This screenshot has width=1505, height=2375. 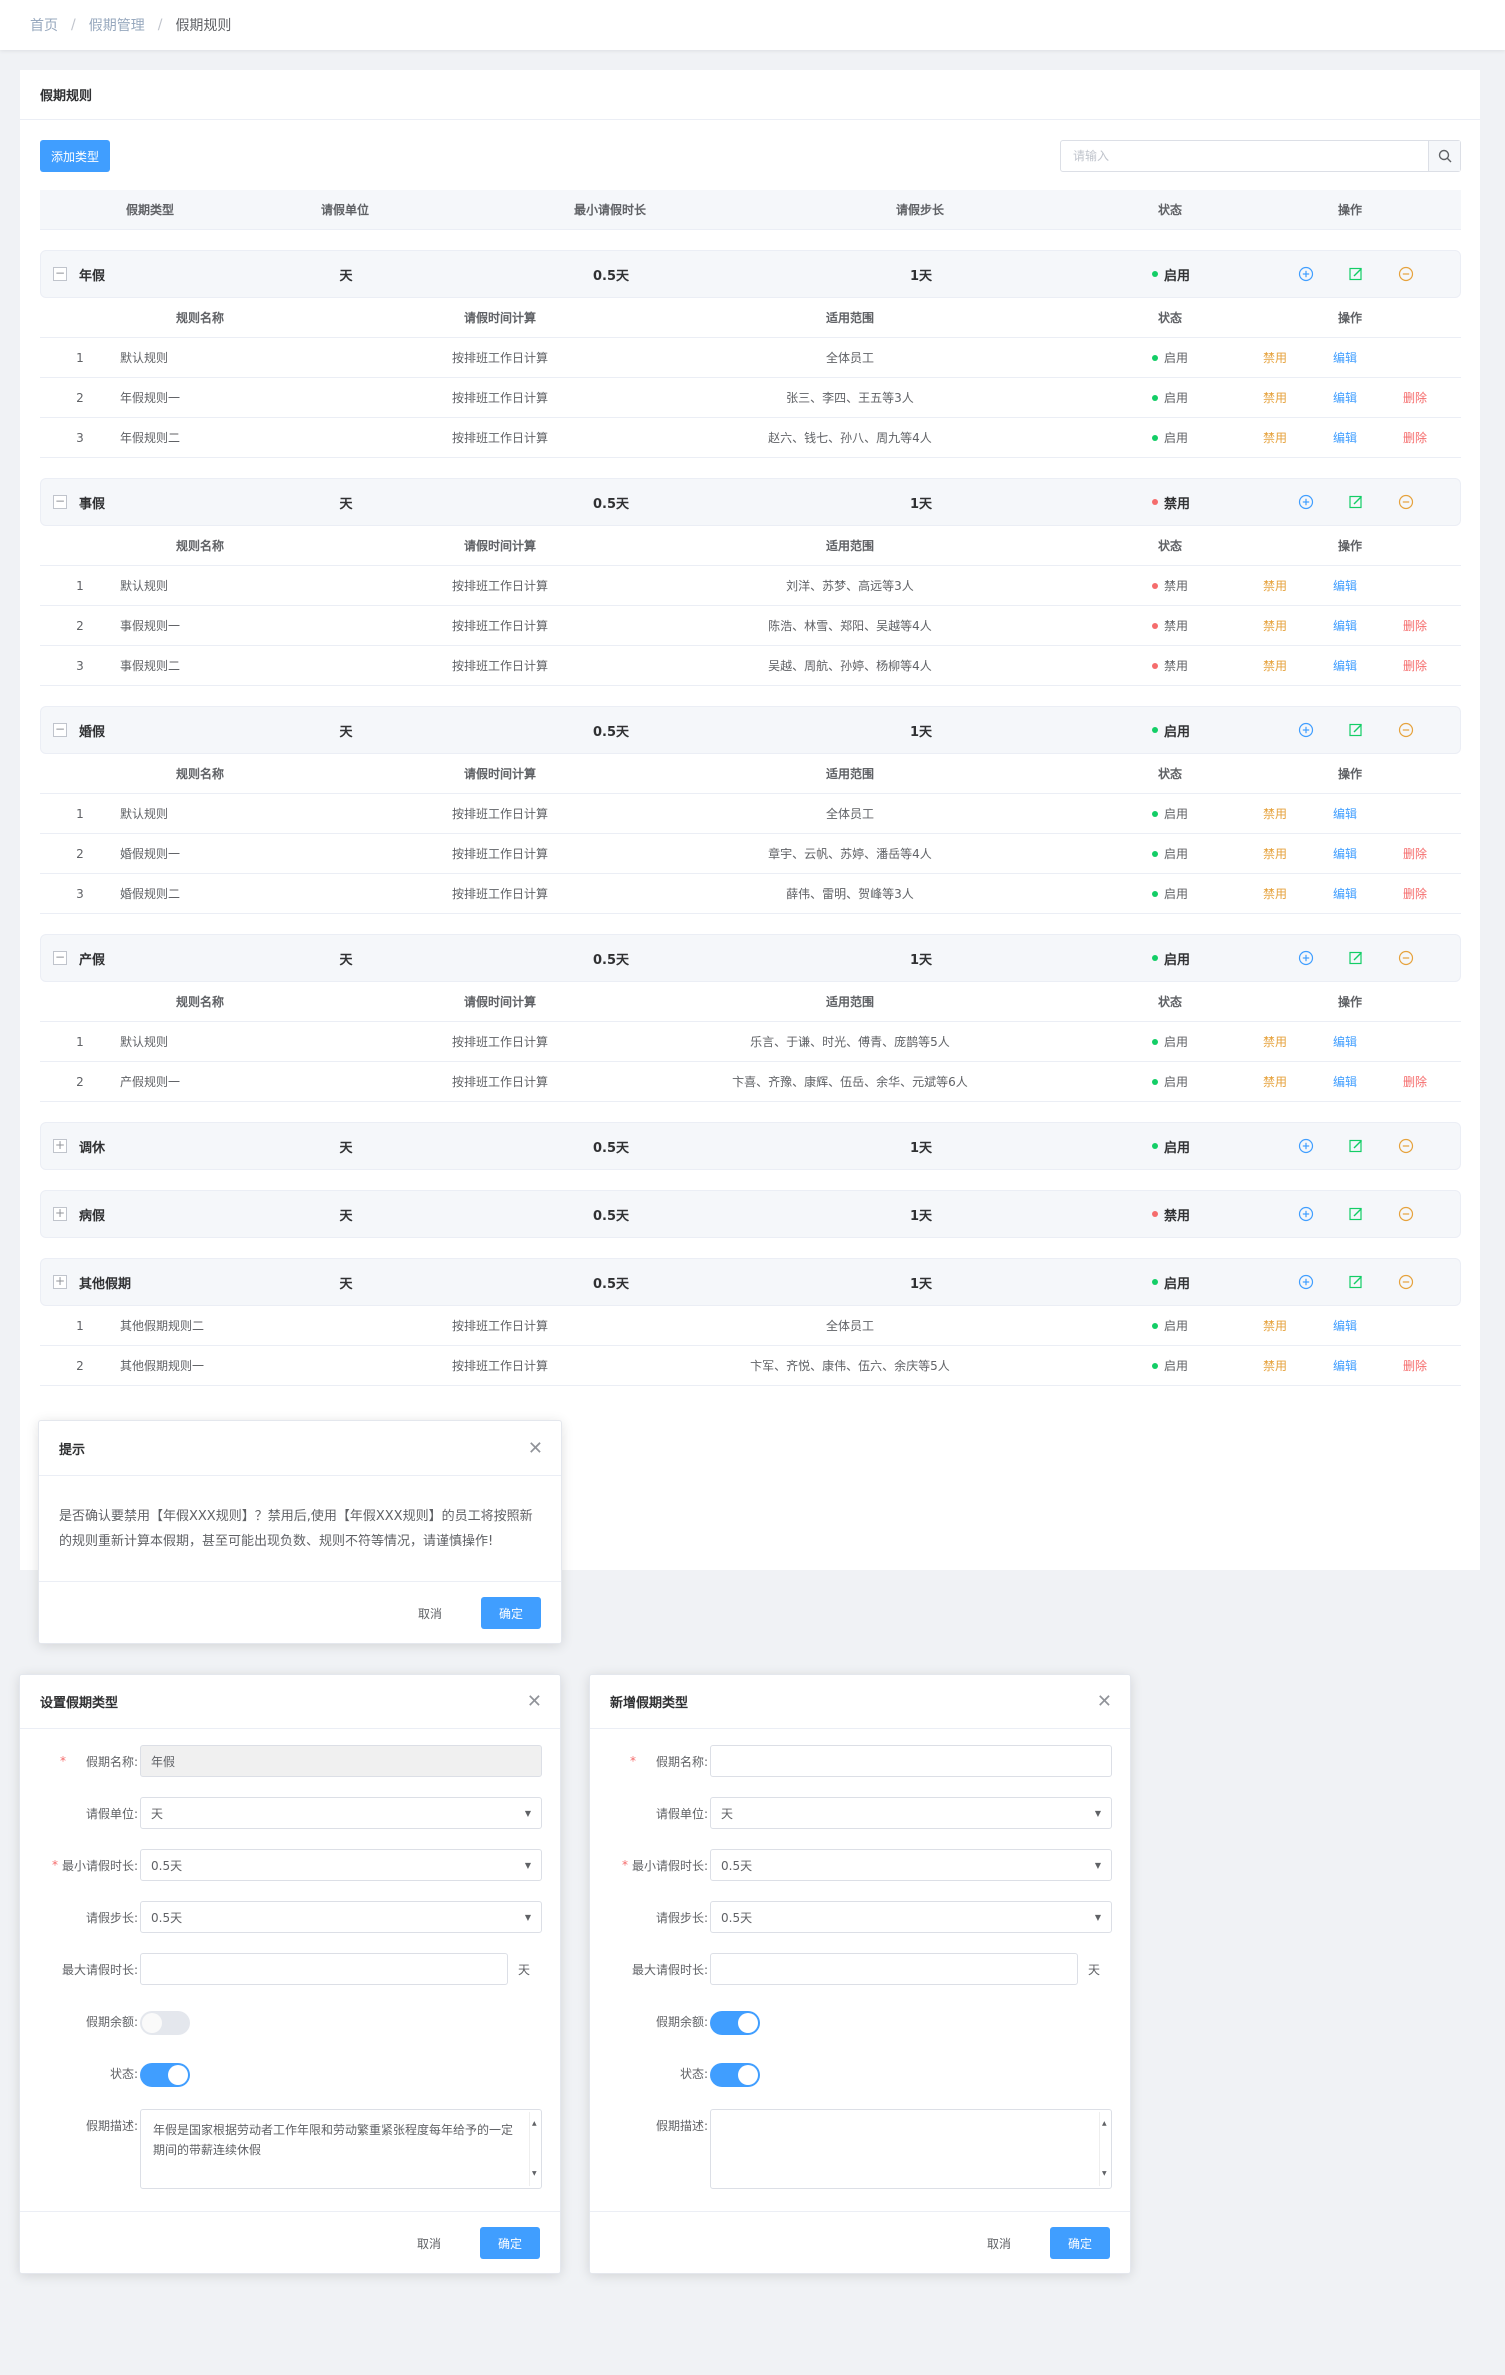 I want to click on group-name: 年假, so click(x=92, y=276).